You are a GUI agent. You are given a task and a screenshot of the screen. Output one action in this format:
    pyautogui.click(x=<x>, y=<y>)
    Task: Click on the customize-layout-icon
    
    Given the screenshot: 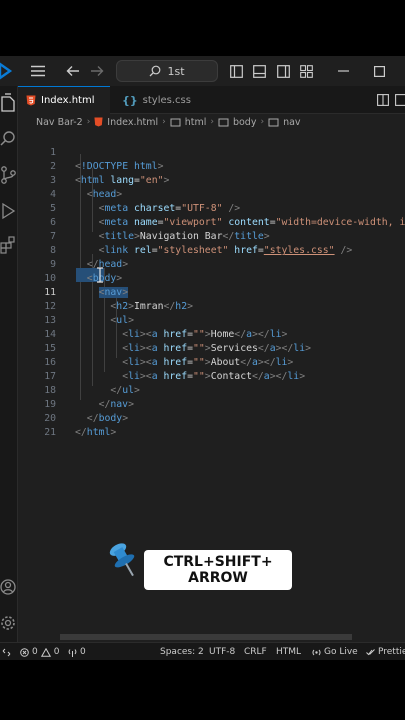 What is the action you would take?
    pyautogui.click(x=306, y=71)
    